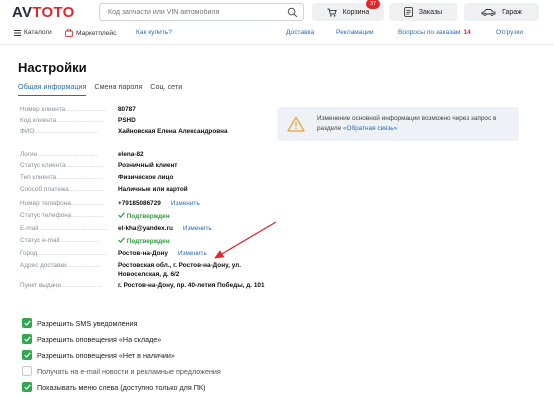 The width and height of the screenshot is (554, 398). I want to click on top-header: AVTOTO Корзина 37 Заказы Гараж, so click(277, 12).